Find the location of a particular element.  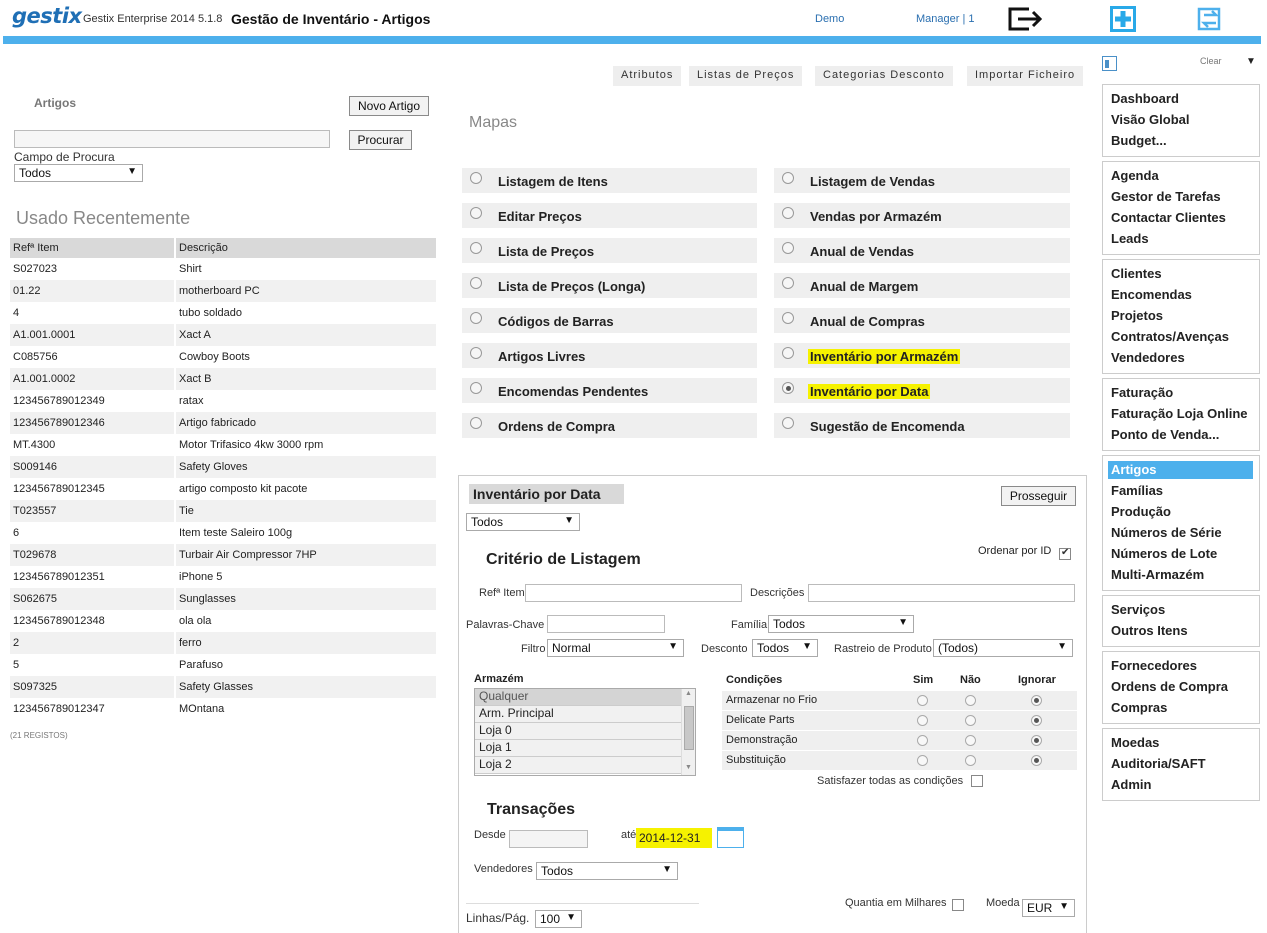

cell-descricao: iPhone 5 is located at coordinates (306, 577).